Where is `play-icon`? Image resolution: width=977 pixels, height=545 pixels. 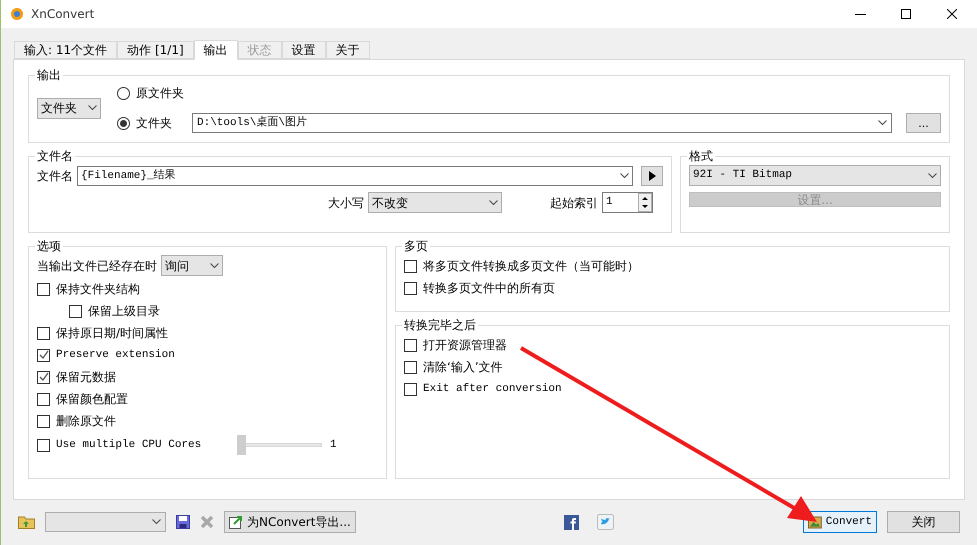
play-icon is located at coordinates (652, 176).